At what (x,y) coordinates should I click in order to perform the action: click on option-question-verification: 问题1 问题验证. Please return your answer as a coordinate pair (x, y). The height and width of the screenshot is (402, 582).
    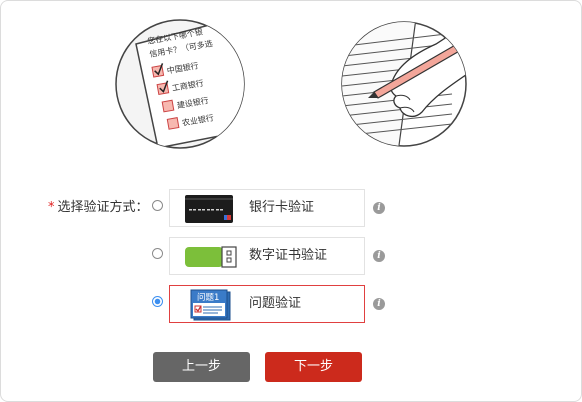
    Looking at the image, I should click on (267, 304).